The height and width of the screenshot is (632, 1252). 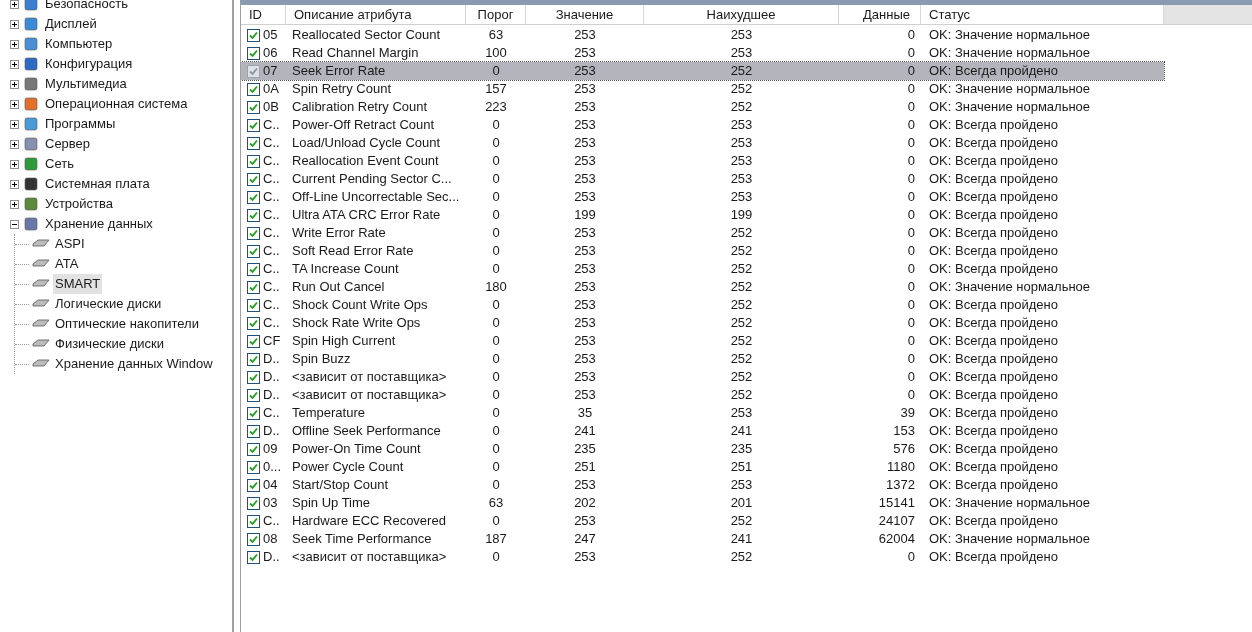 What do you see at coordinates (702, 161) in the screenshot?
I see `table-row: C.. Reallocation Event Count 0 253 253 0 OK: Всегда пройдено` at bounding box center [702, 161].